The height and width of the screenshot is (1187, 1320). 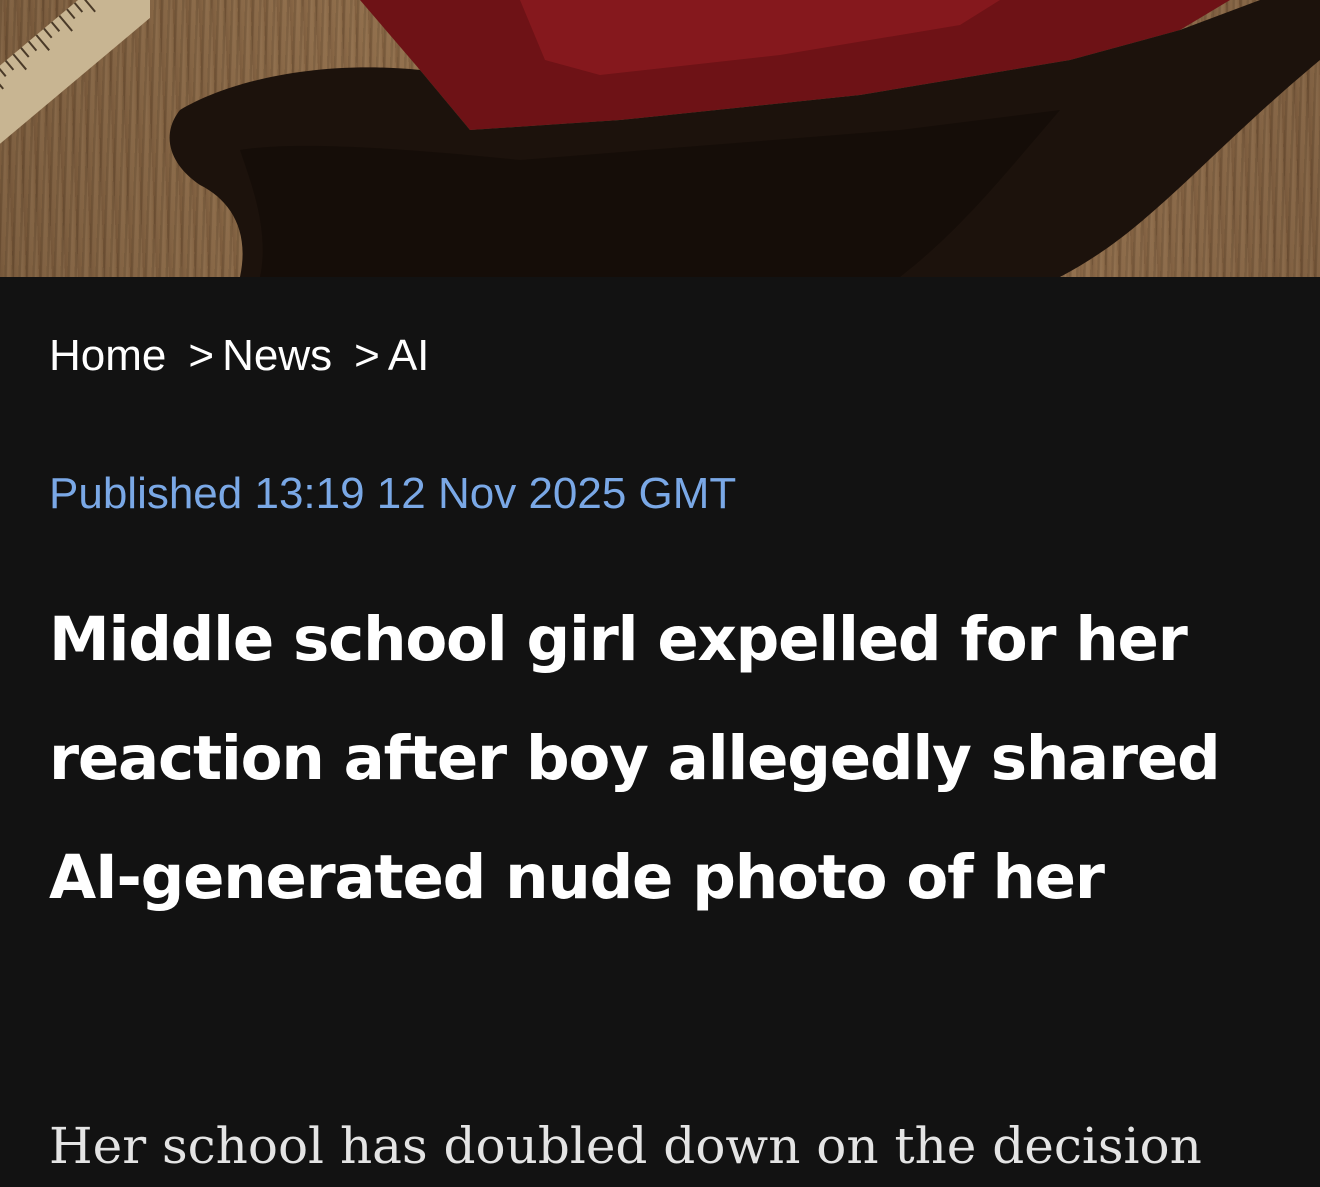 What do you see at coordinates (75, 76) in the screenshot?
I see `ruler-icon` at bounding box center [75, 76].